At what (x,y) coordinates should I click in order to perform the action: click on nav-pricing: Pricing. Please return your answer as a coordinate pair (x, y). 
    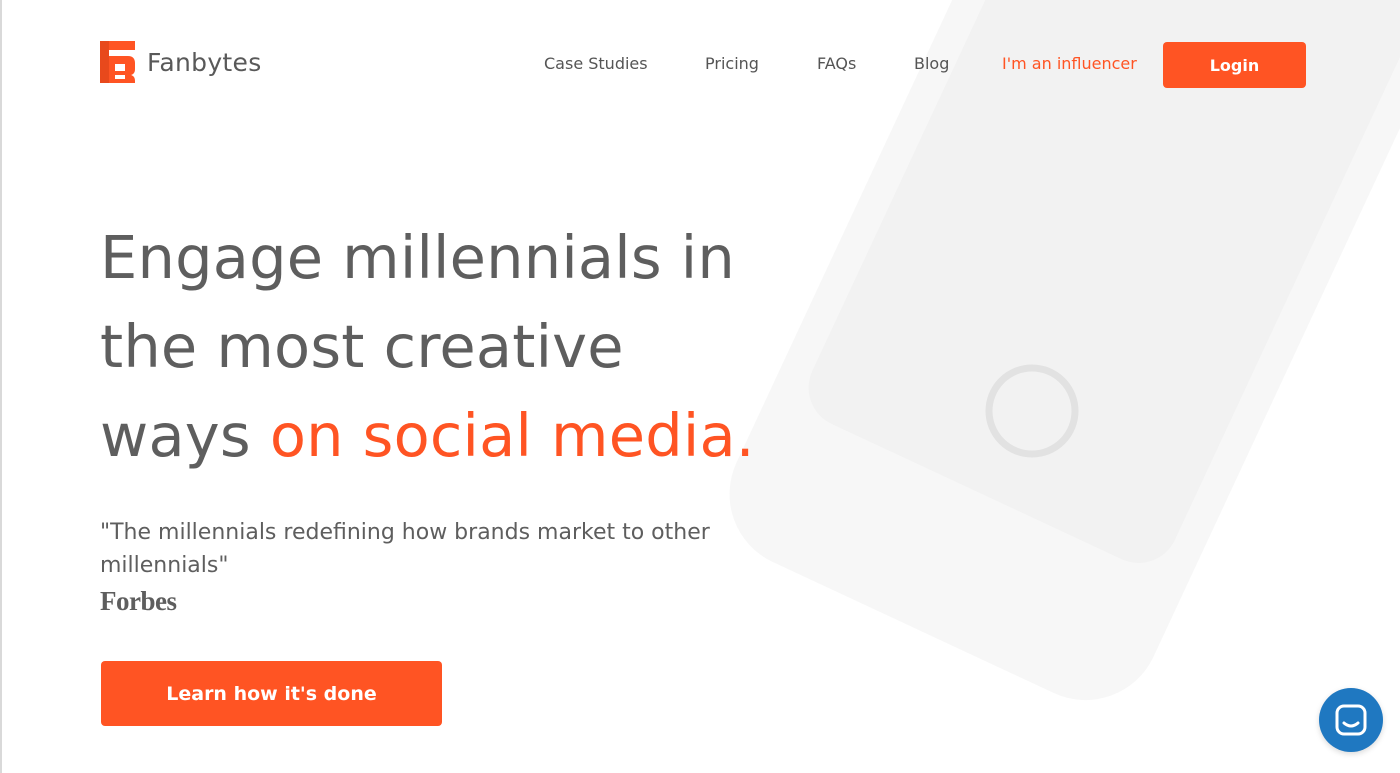
    Looking at the image, I should click on (732, 64).